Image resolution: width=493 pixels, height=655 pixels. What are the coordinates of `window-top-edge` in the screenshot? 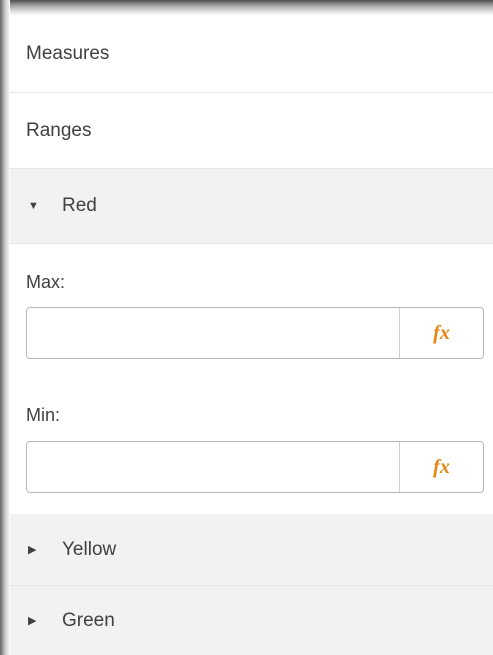 It's located at (246, 8).